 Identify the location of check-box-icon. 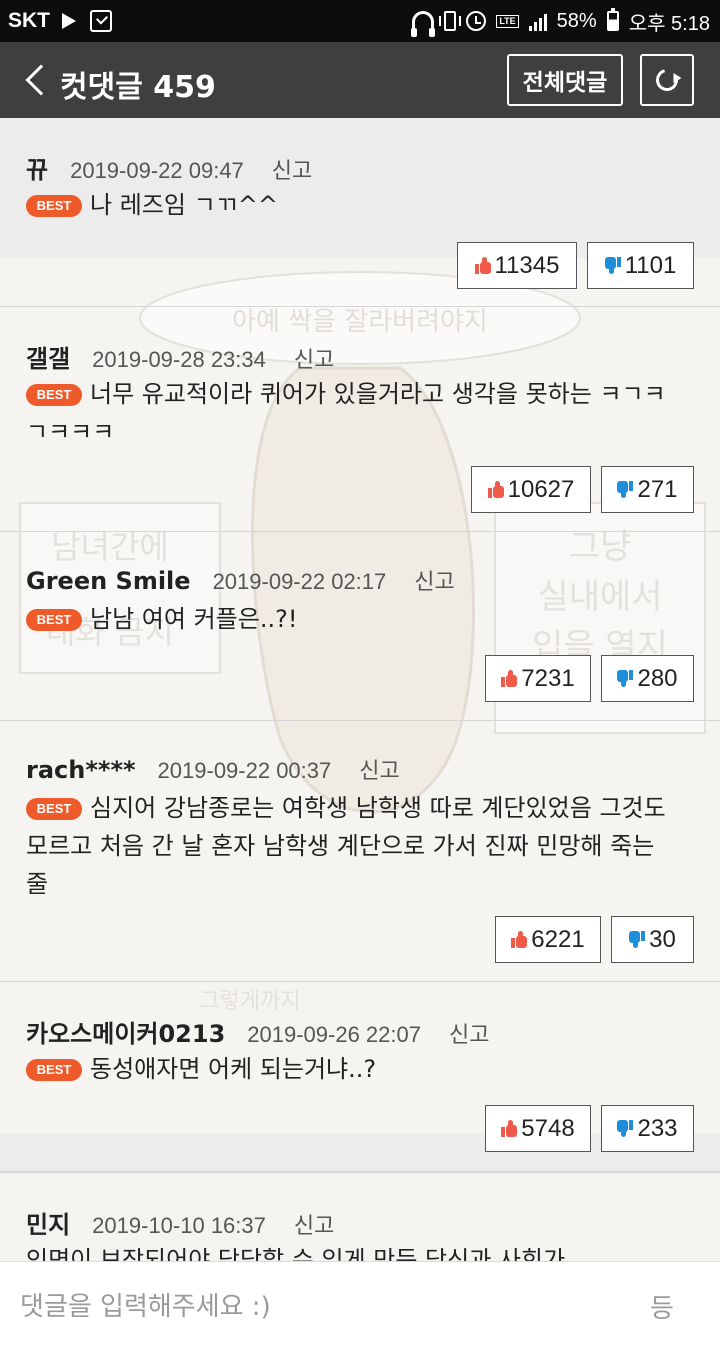
(101, 21).